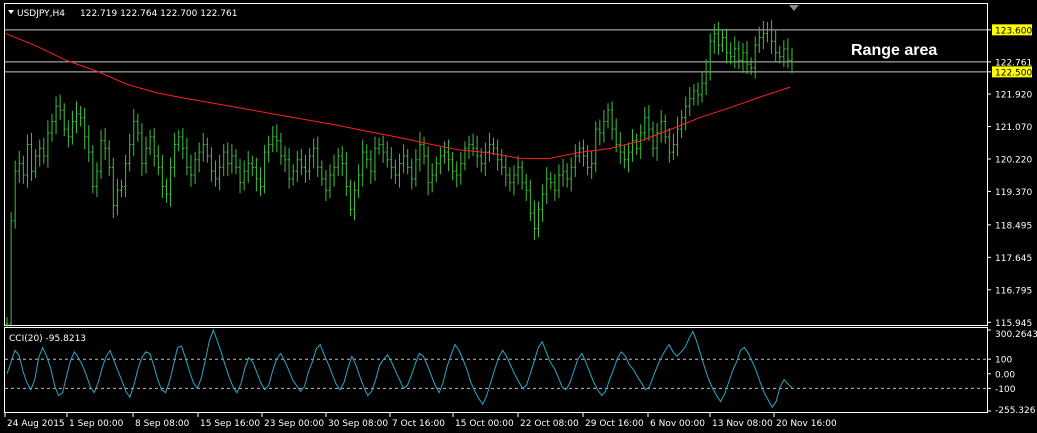 This screenshot has width=1037, height=433. Describe the element at coordinates (1013, 160) in the screenshot. I see `price-tick-label: 120.220` at that location.